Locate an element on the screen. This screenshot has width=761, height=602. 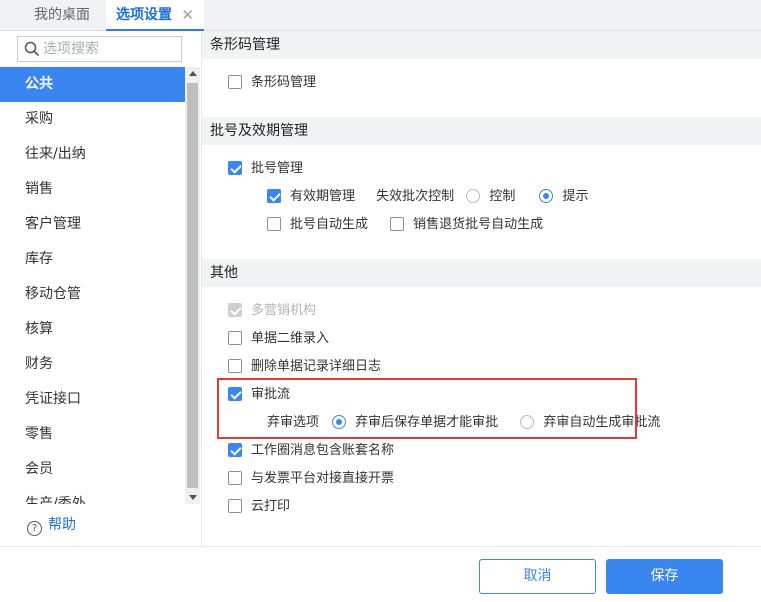
cancel-button: 取消 is located at coordinates (537, 576).